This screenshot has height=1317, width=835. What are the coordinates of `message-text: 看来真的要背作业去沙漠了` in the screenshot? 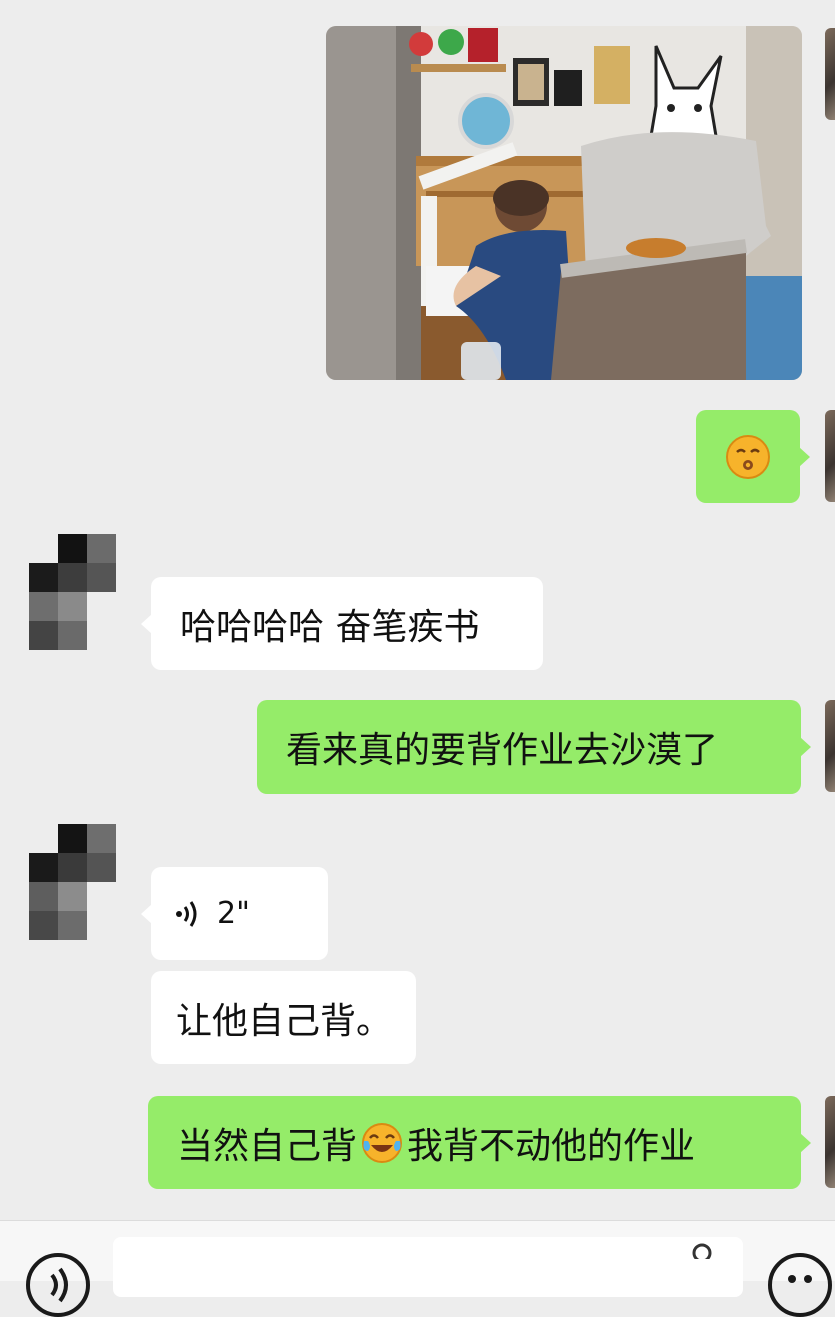 It's located at (502, 750).